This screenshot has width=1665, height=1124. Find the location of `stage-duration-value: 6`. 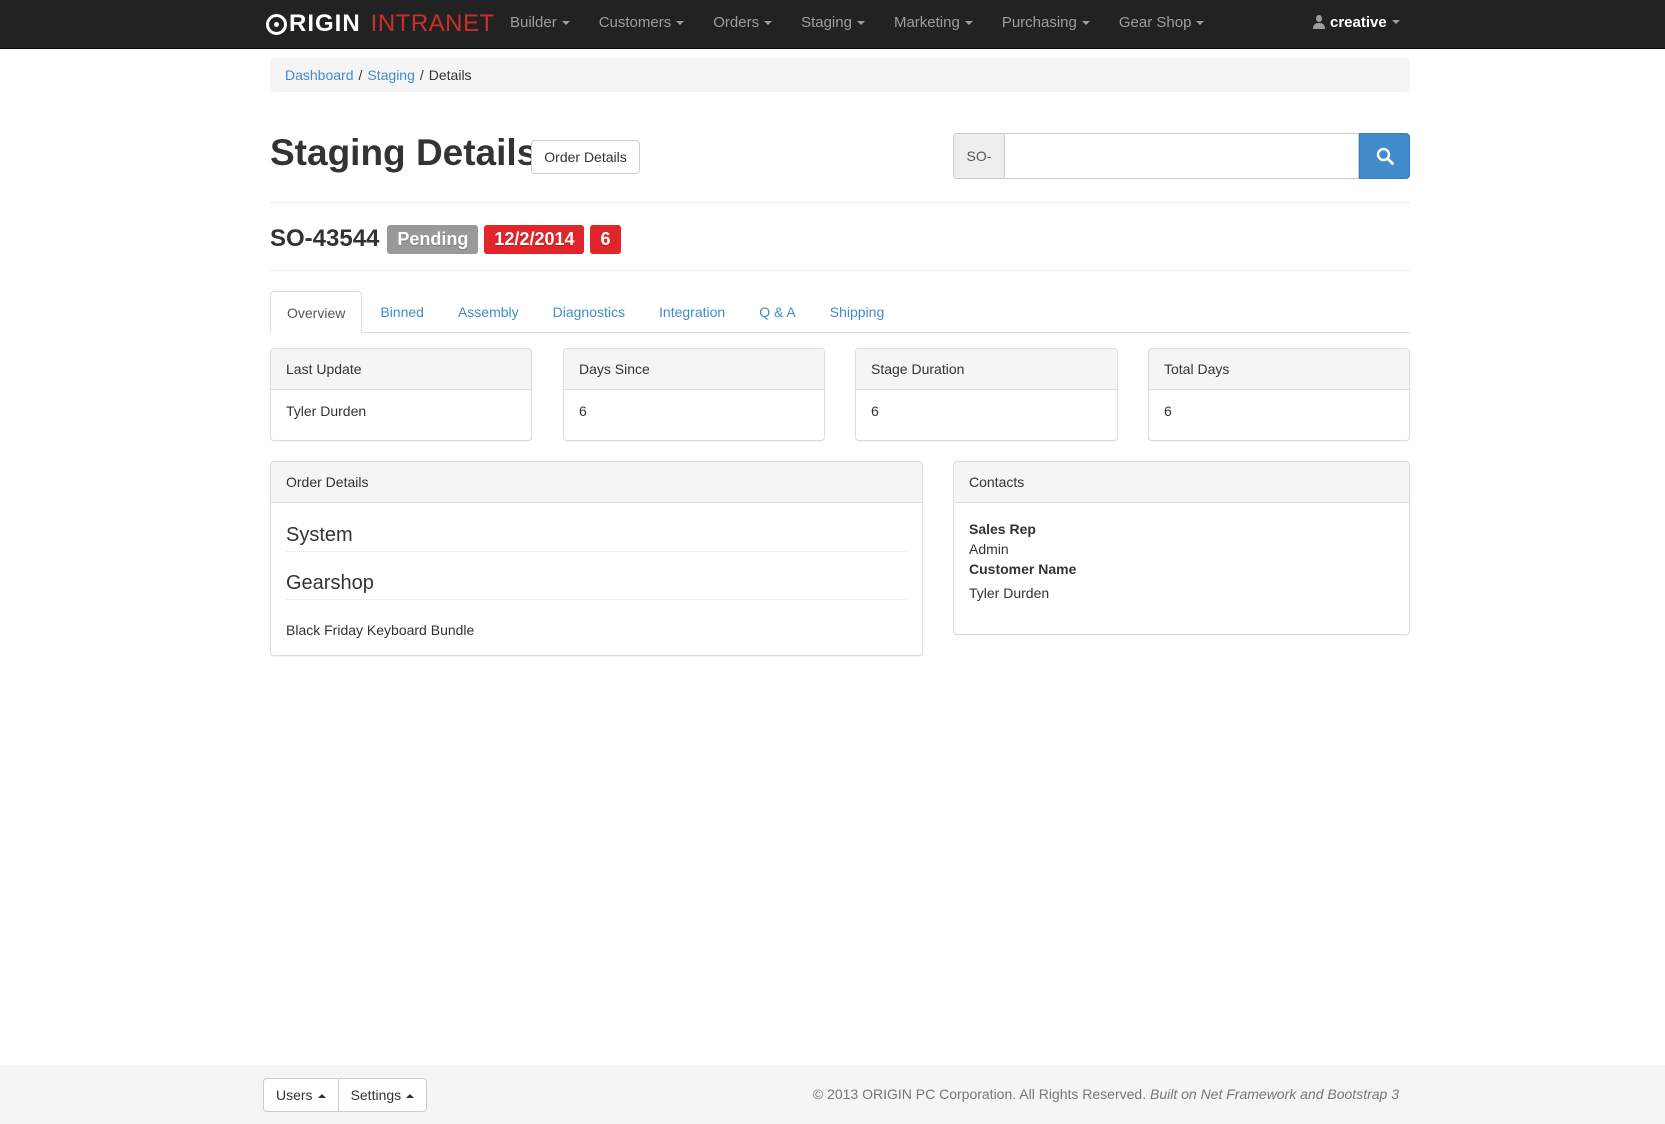

stage-duration-value: 6 is located at coordinates (875, 411).